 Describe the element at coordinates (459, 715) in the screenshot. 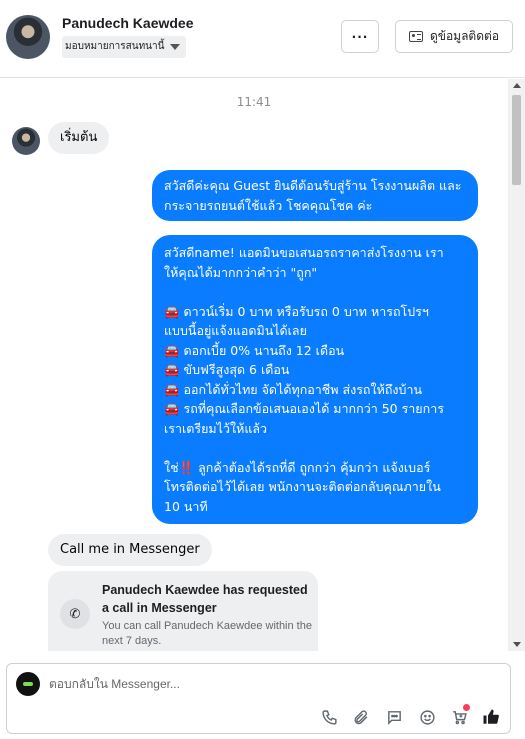

I see `cart-icon` at that location.